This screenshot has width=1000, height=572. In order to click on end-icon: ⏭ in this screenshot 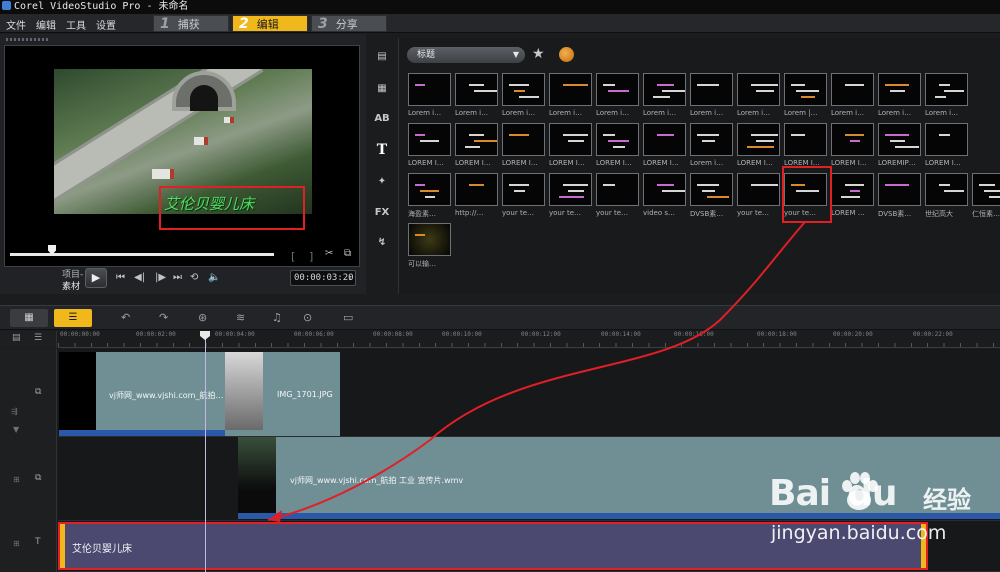, I will do `click(177, 277)`.